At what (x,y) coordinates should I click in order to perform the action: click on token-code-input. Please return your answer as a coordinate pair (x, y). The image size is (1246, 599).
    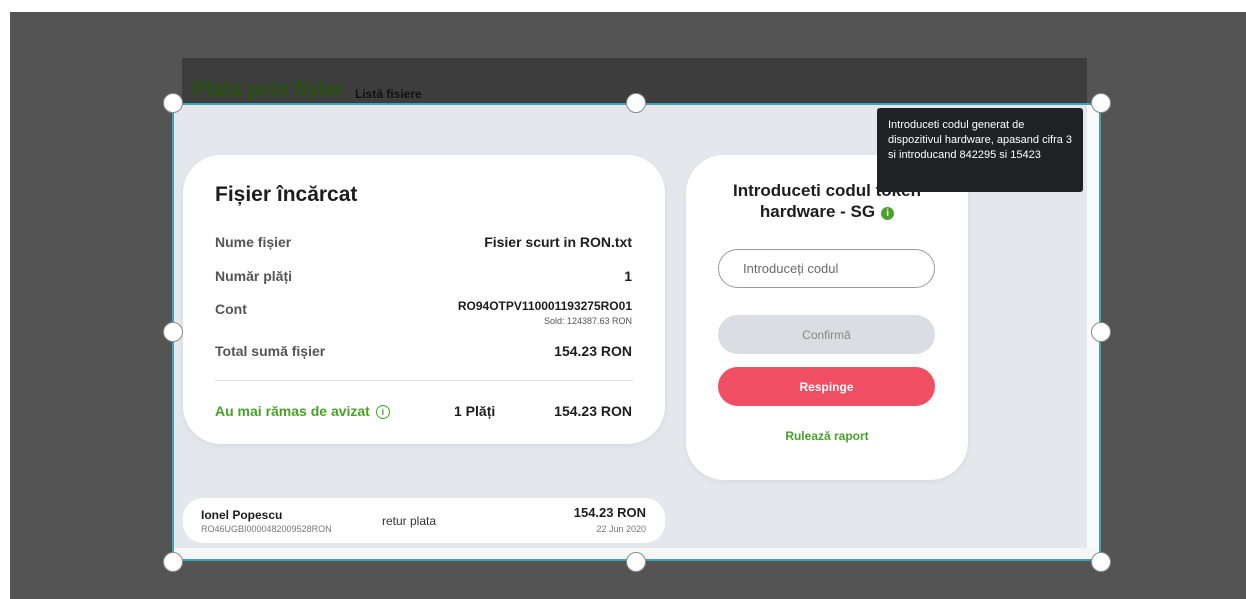
    Looking at the image, I should click on (826, 268).